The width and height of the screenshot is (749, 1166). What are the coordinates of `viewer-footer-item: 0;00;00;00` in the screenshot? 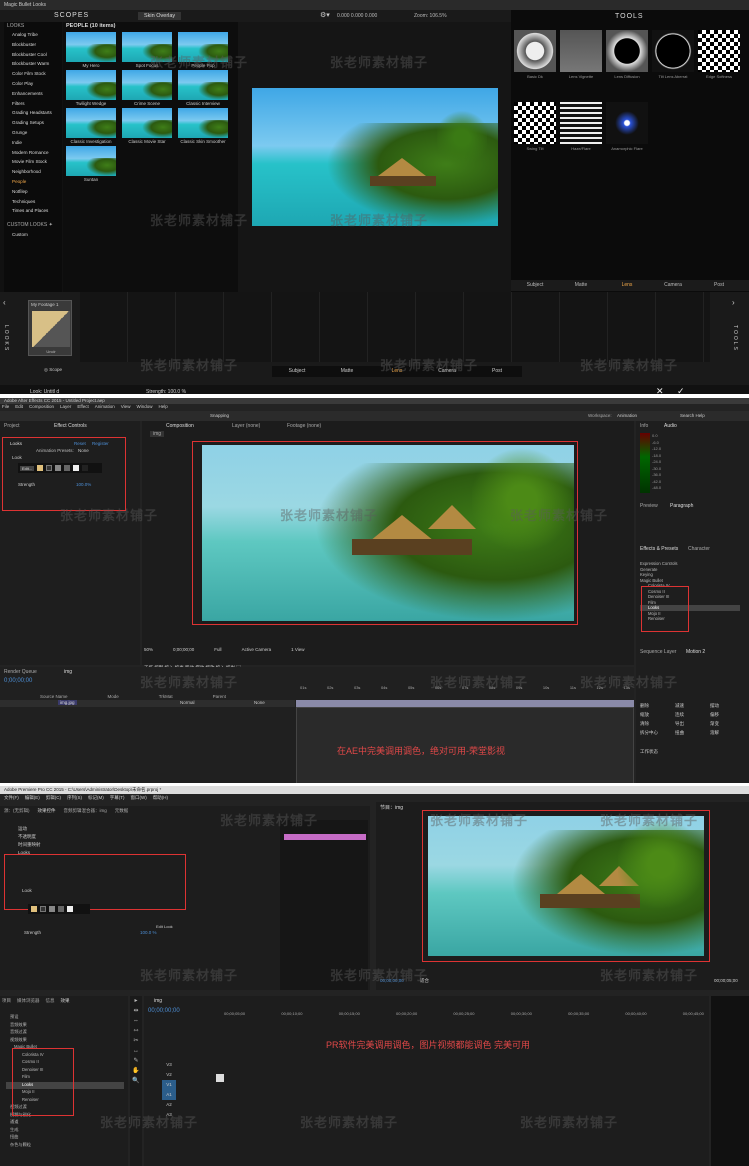 It's located at (183, 651).